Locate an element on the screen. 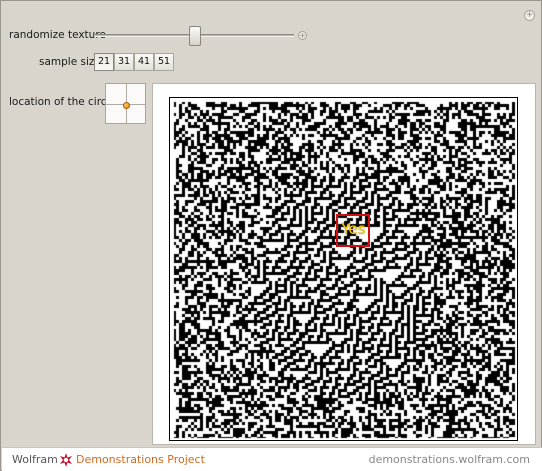  site-url: demonstrations.wolfram.com is located at coordinates (449, 459).